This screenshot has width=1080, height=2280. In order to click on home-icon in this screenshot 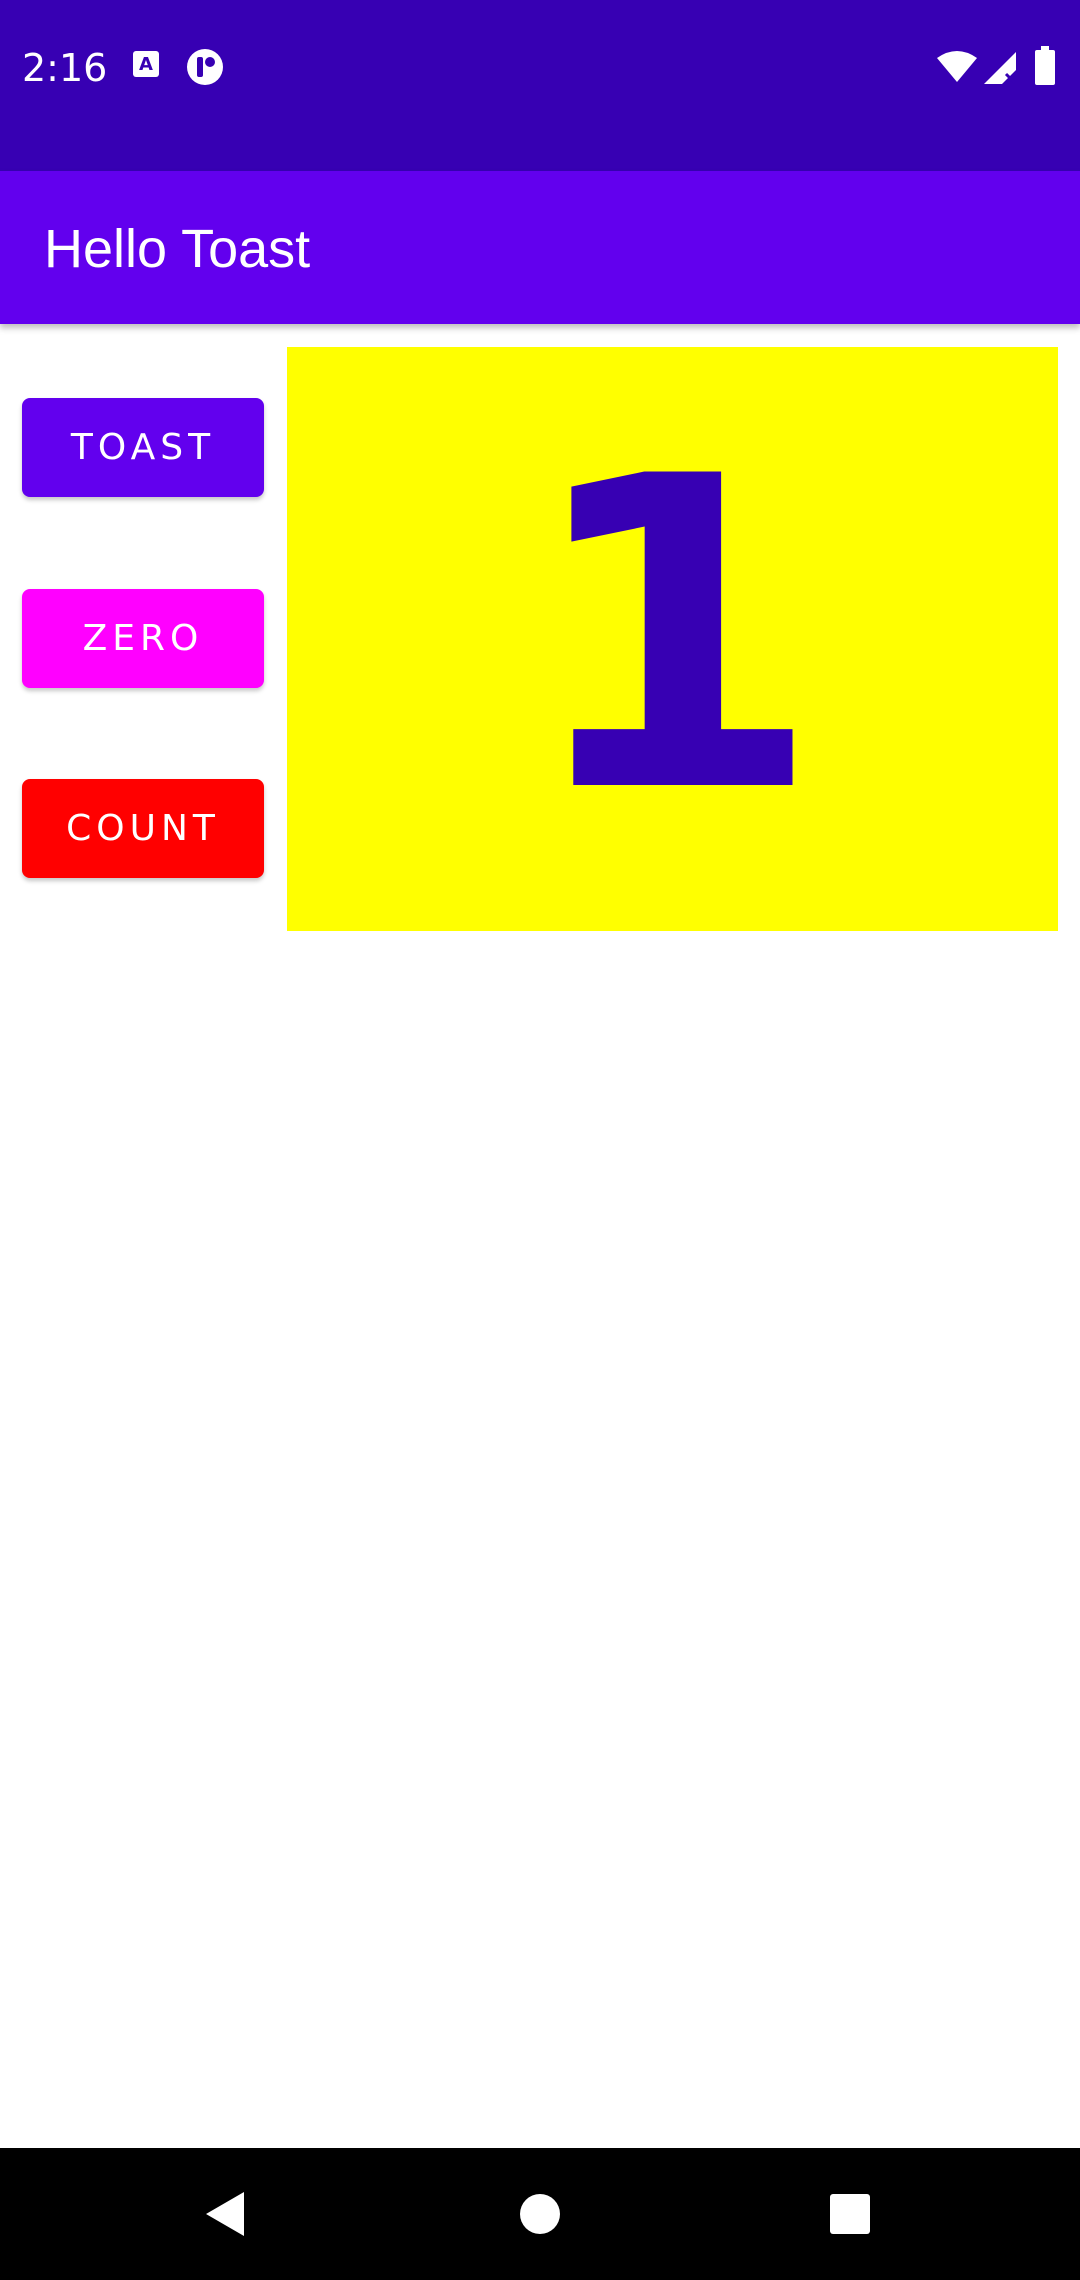, I will do `click(540, 2214)`.